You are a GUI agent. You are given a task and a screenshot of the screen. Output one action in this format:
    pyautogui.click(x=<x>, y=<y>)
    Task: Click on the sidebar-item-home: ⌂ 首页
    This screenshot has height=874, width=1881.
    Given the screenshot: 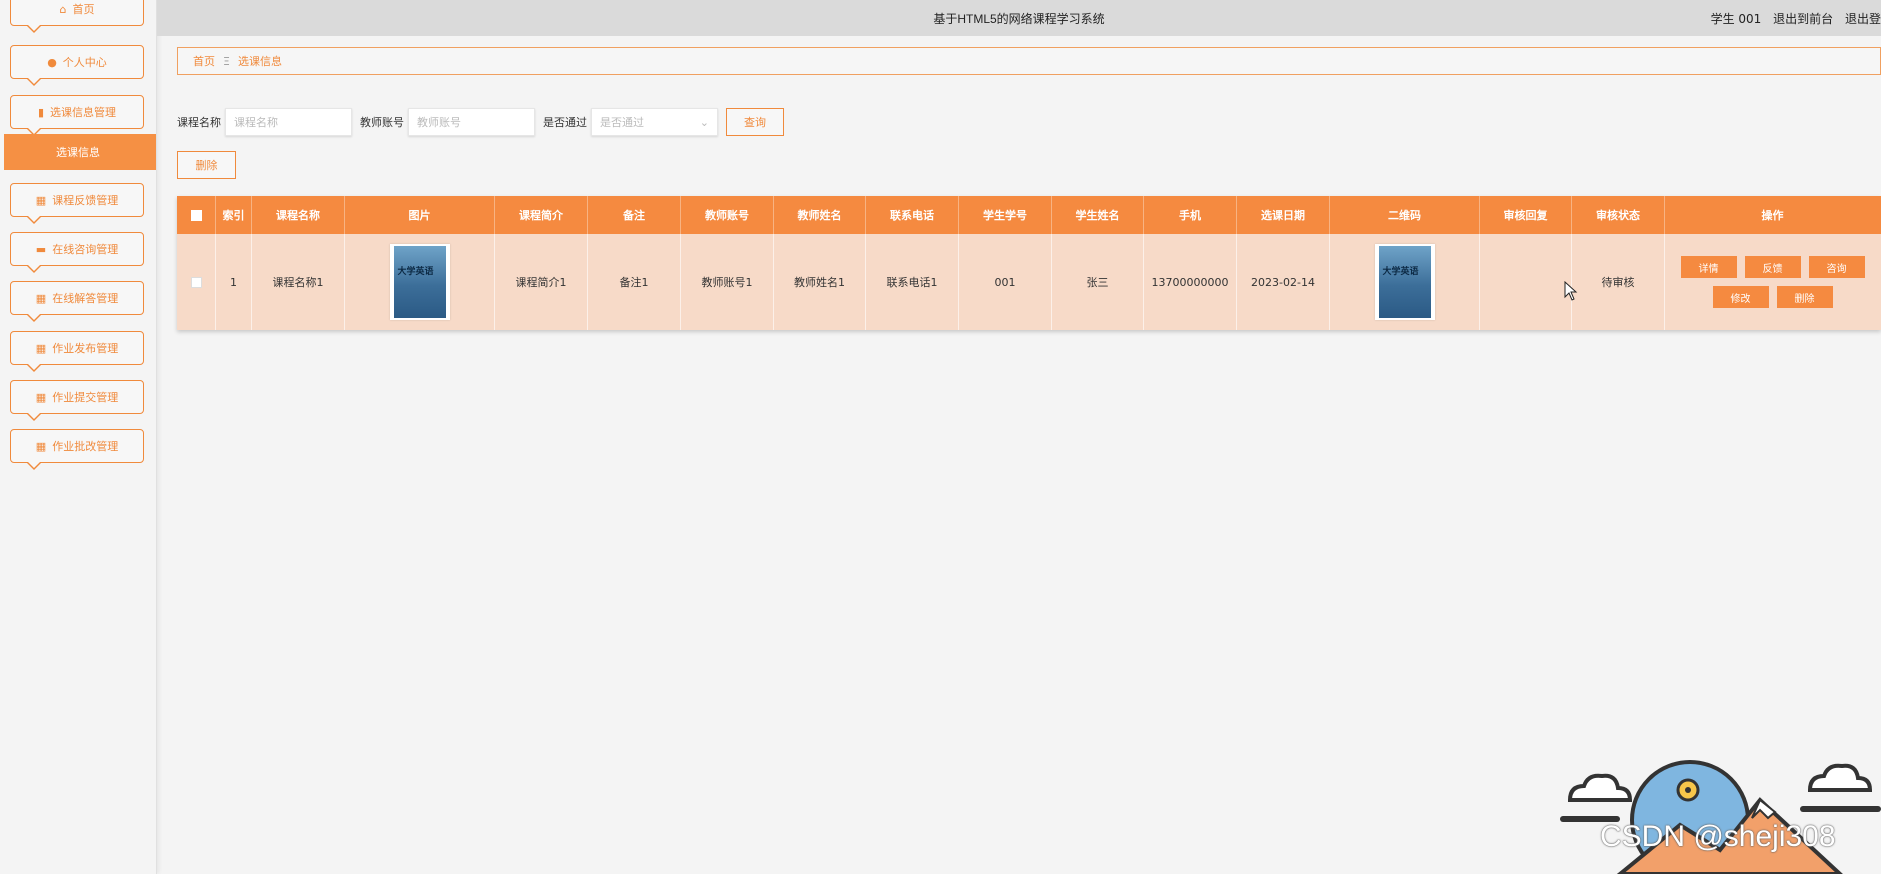 What is the action you would take?
    pyautogui.click(x=77, y=16)
    